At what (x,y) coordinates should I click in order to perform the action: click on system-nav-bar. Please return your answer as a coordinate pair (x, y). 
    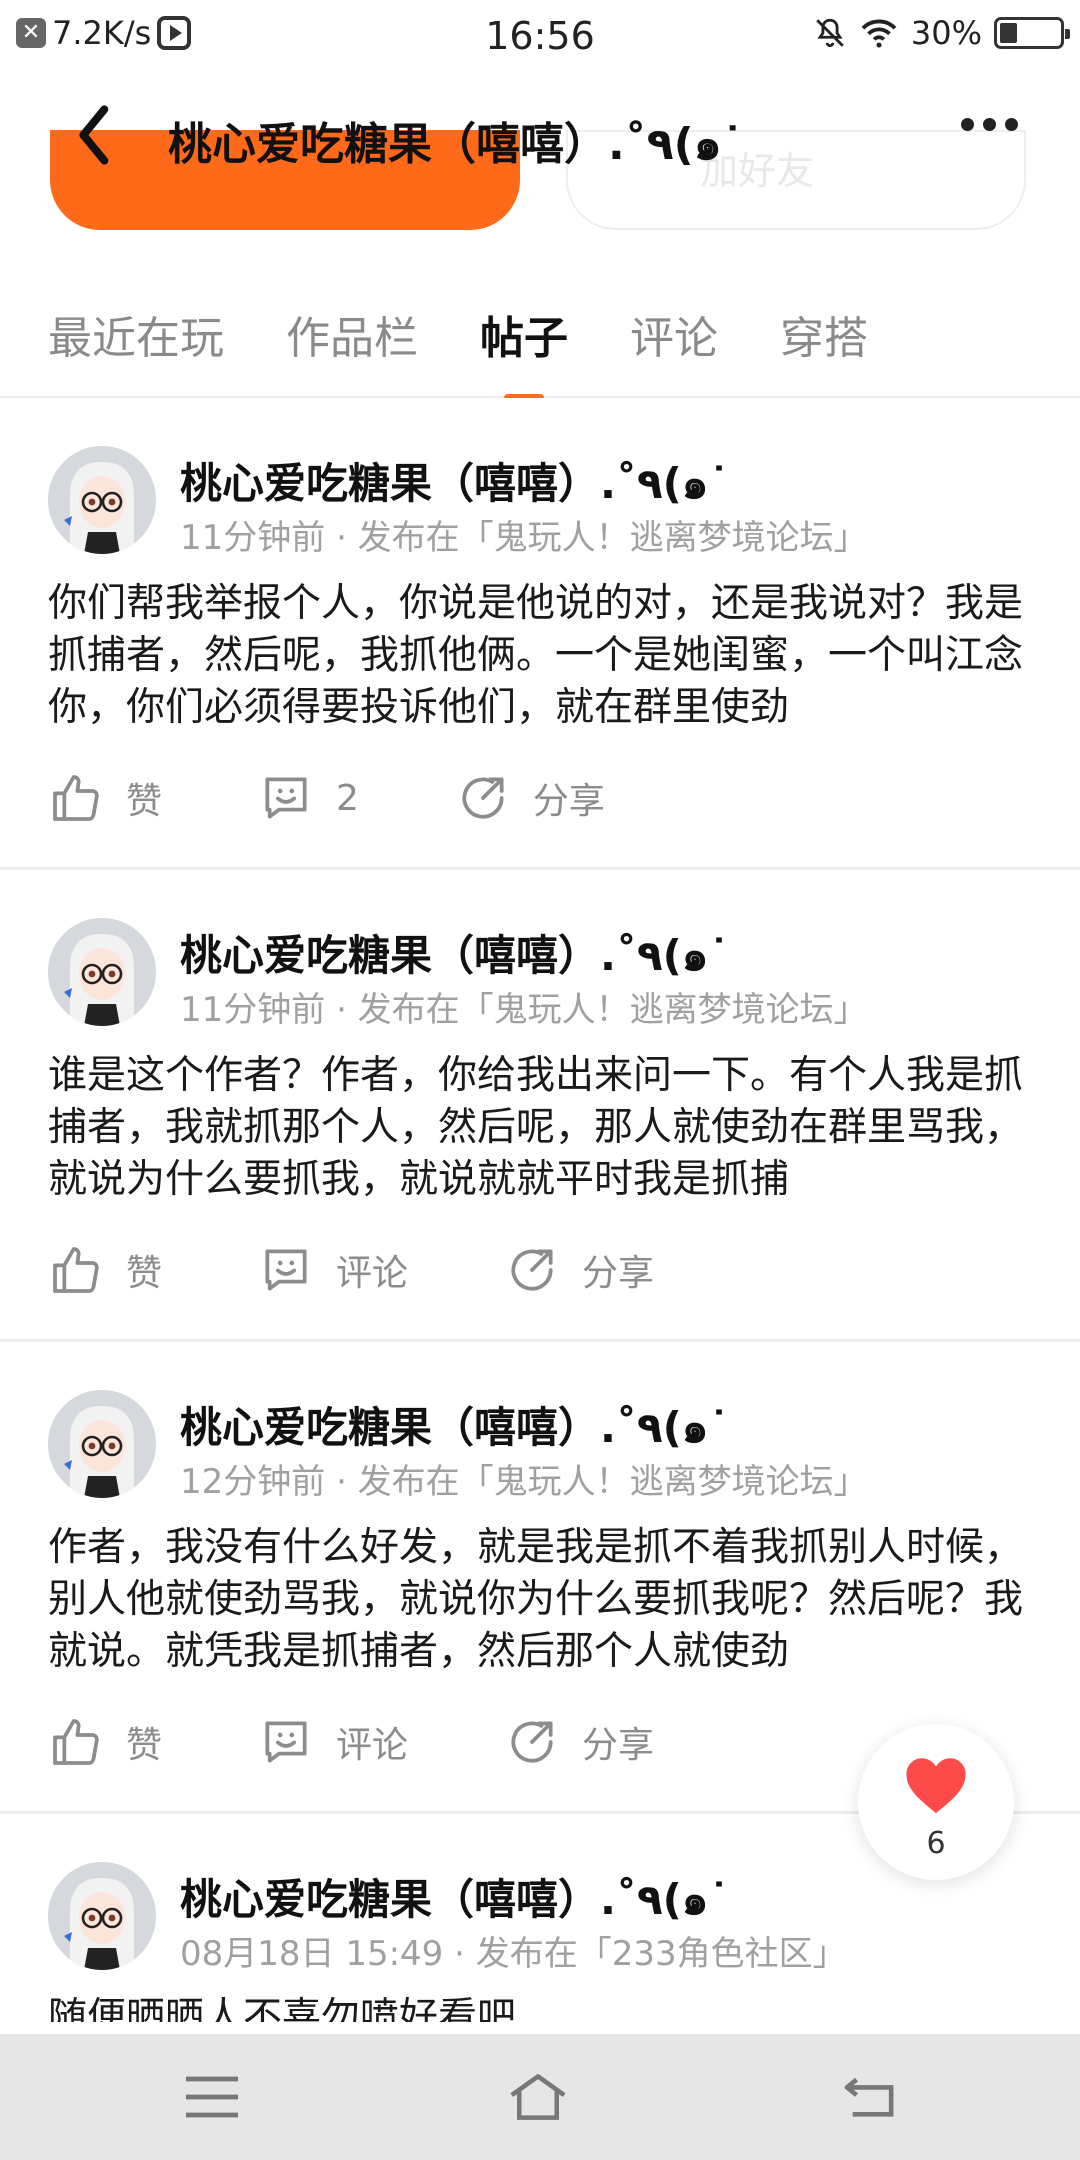
    Looking at the image, I should click on (540, 2097).